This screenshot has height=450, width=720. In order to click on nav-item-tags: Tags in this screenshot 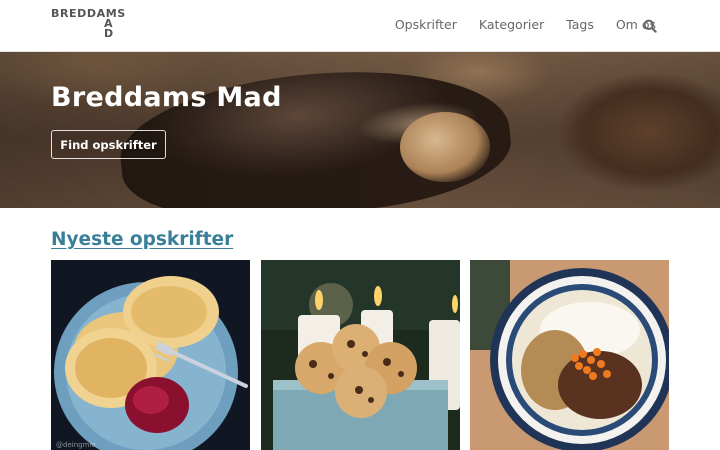, I will do `click(580, 24)`.